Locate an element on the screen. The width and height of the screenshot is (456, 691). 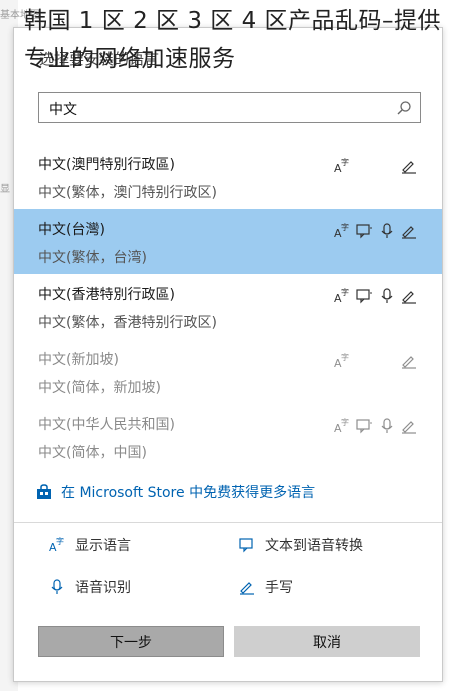
next-button: 下一步 is located at coordinates (131, 641).